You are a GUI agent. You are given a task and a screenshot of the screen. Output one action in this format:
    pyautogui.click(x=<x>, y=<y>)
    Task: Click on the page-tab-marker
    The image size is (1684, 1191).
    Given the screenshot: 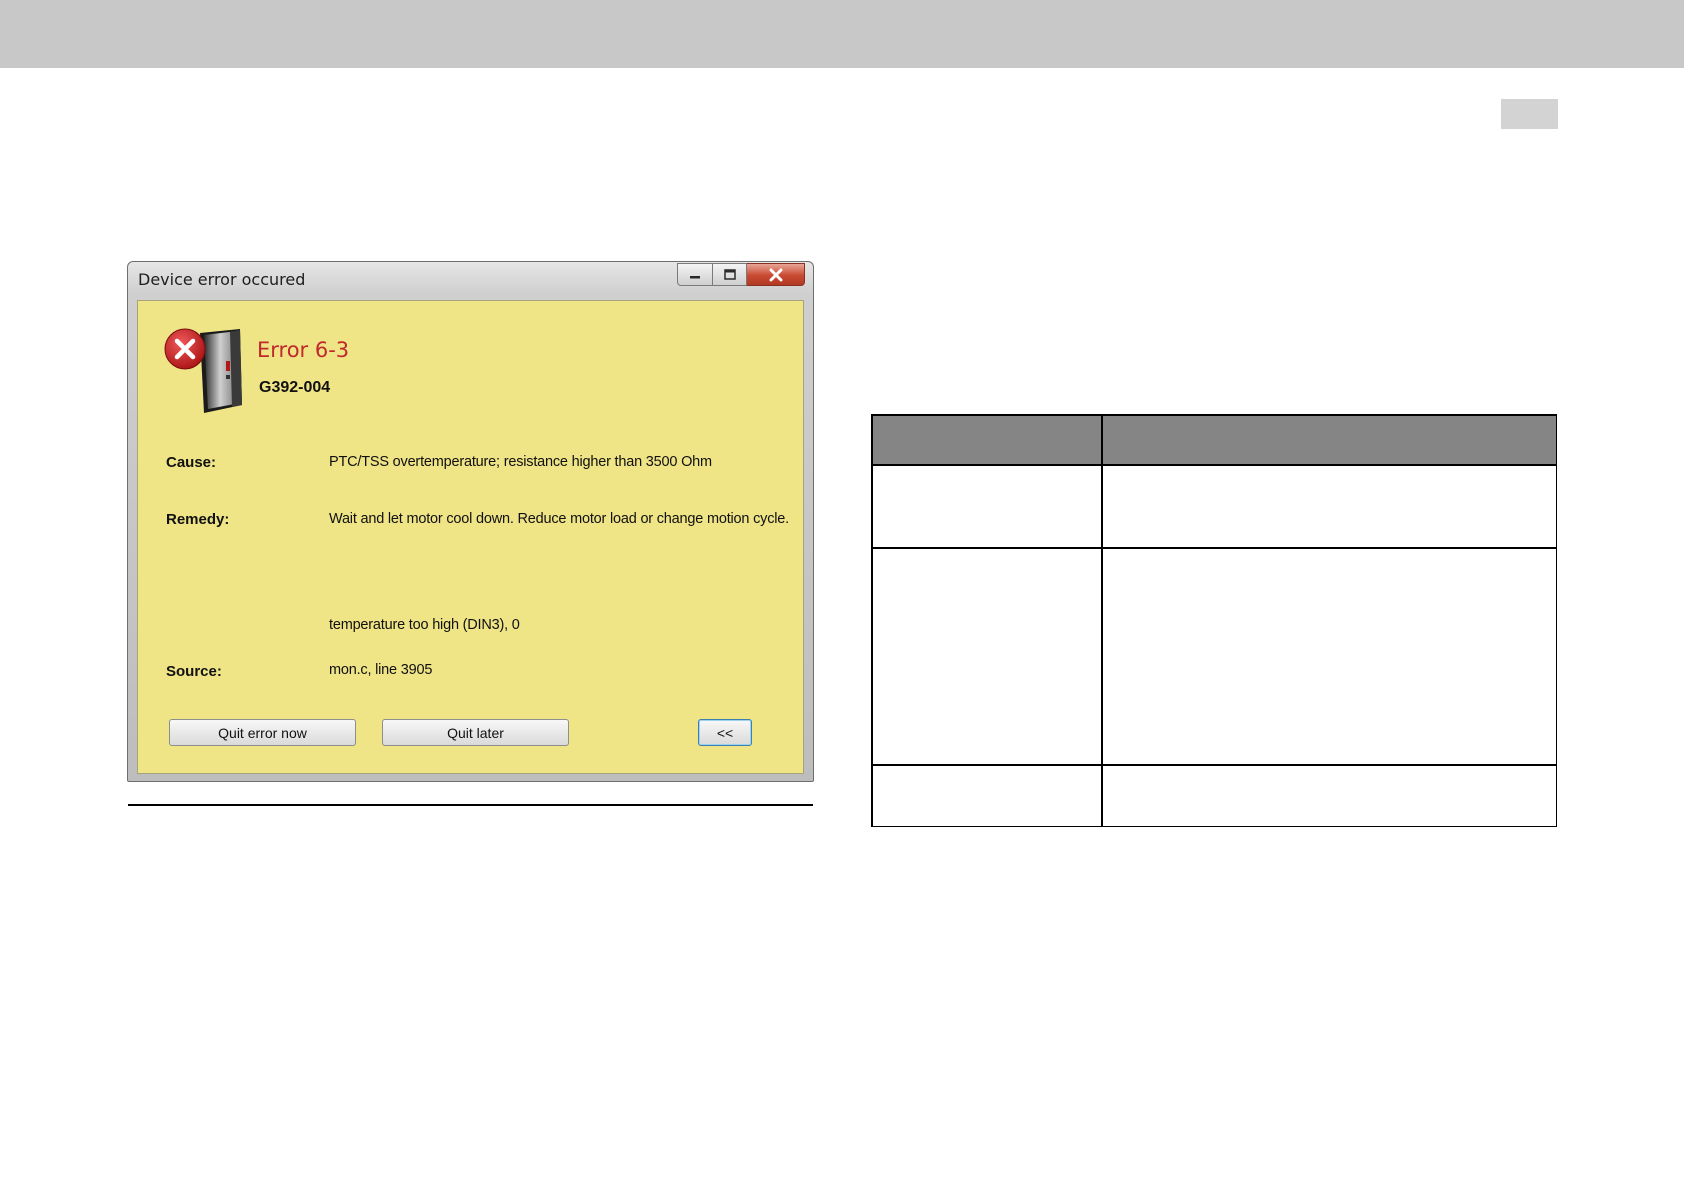 What is the action you would take?
    pyautogui.click(x=1529, y=114)
    